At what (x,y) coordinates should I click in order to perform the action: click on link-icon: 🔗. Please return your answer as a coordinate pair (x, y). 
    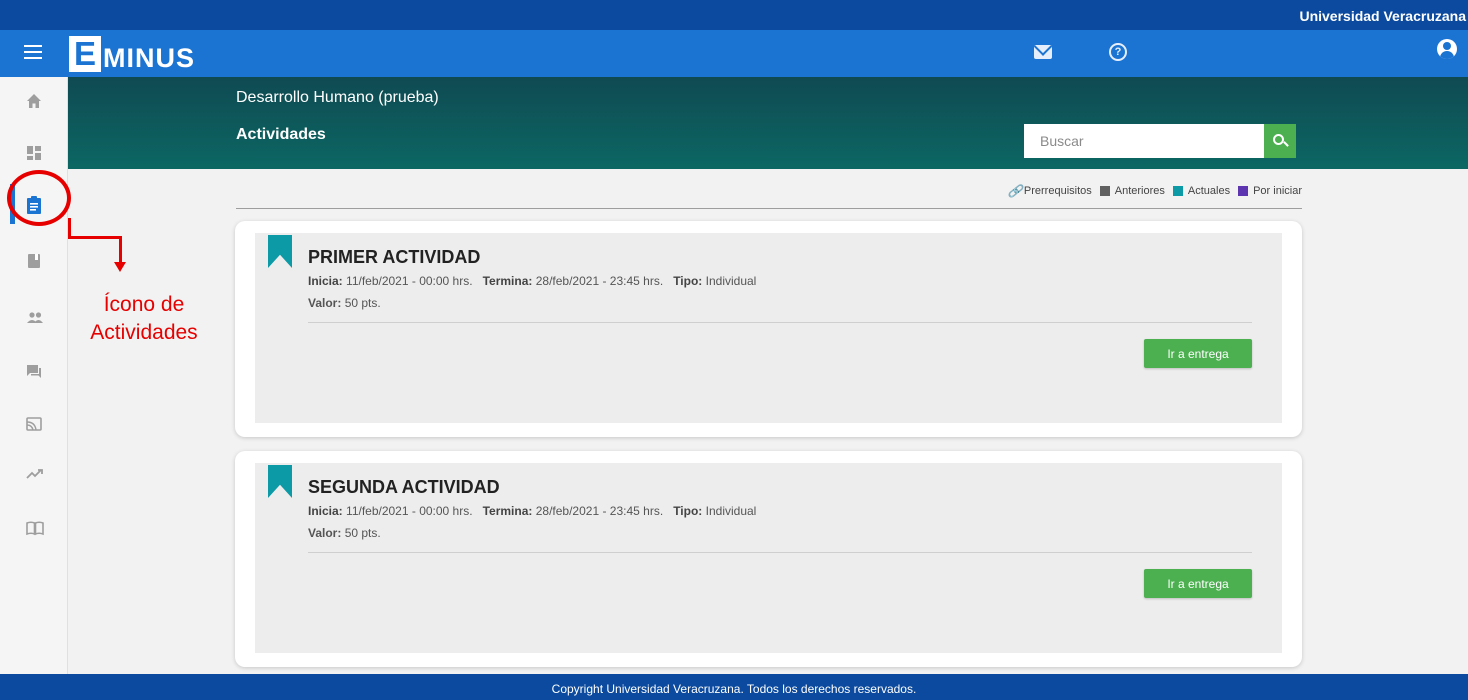
    Looking at the image, I should click on (1015, 191).